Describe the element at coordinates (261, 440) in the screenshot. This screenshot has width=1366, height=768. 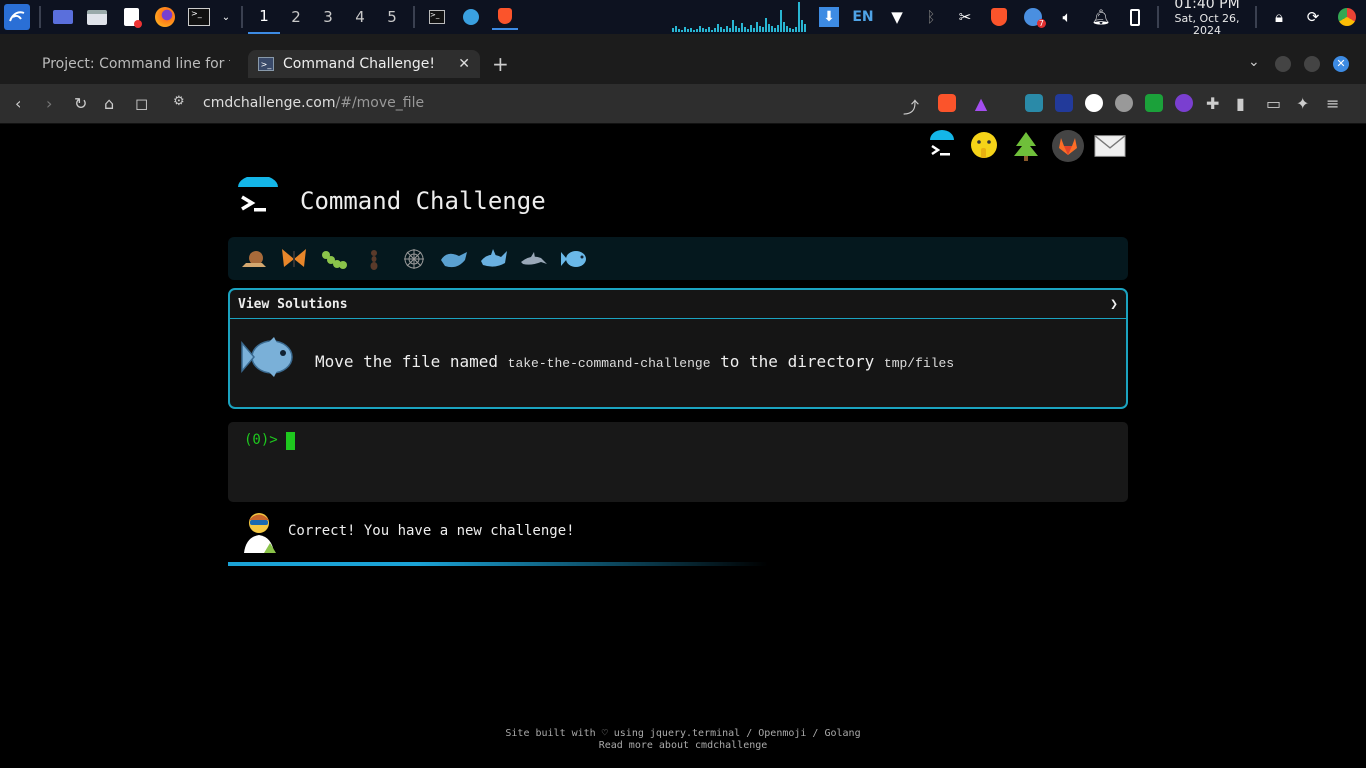
I see `terminal-prompt: (0)>` at that location.